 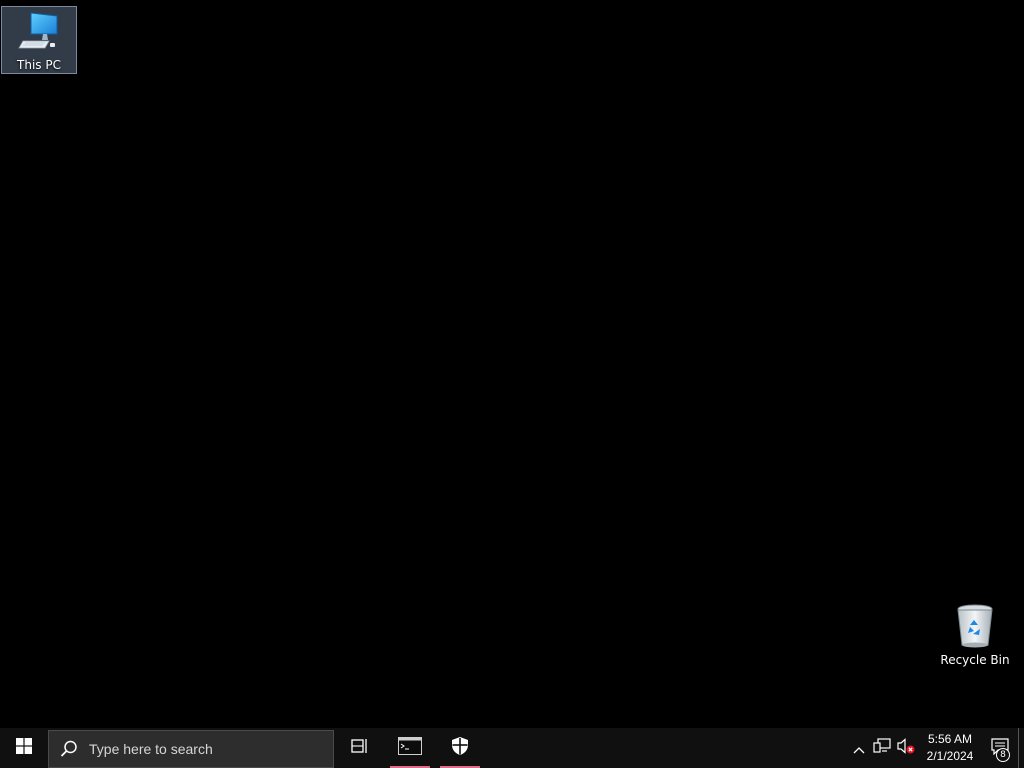 I want to click on action-center-button: 8, so click(x=1000, y=748).